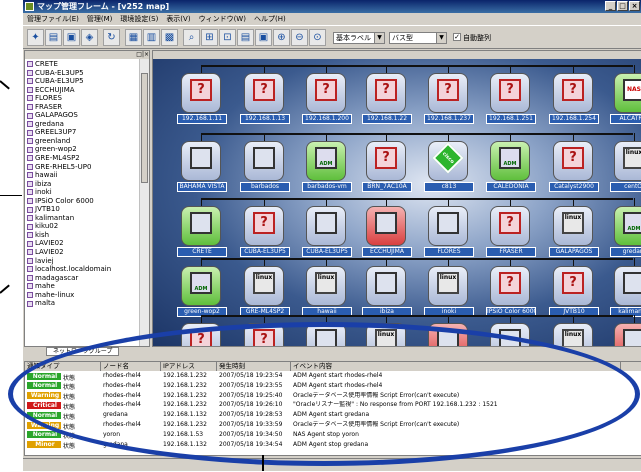 The height and width of the screenshot is (472, 641). What do you see at coordinates (53, 37) in the screenshot?
I see `open-icon: ▤` at bounding box center [53, 37].